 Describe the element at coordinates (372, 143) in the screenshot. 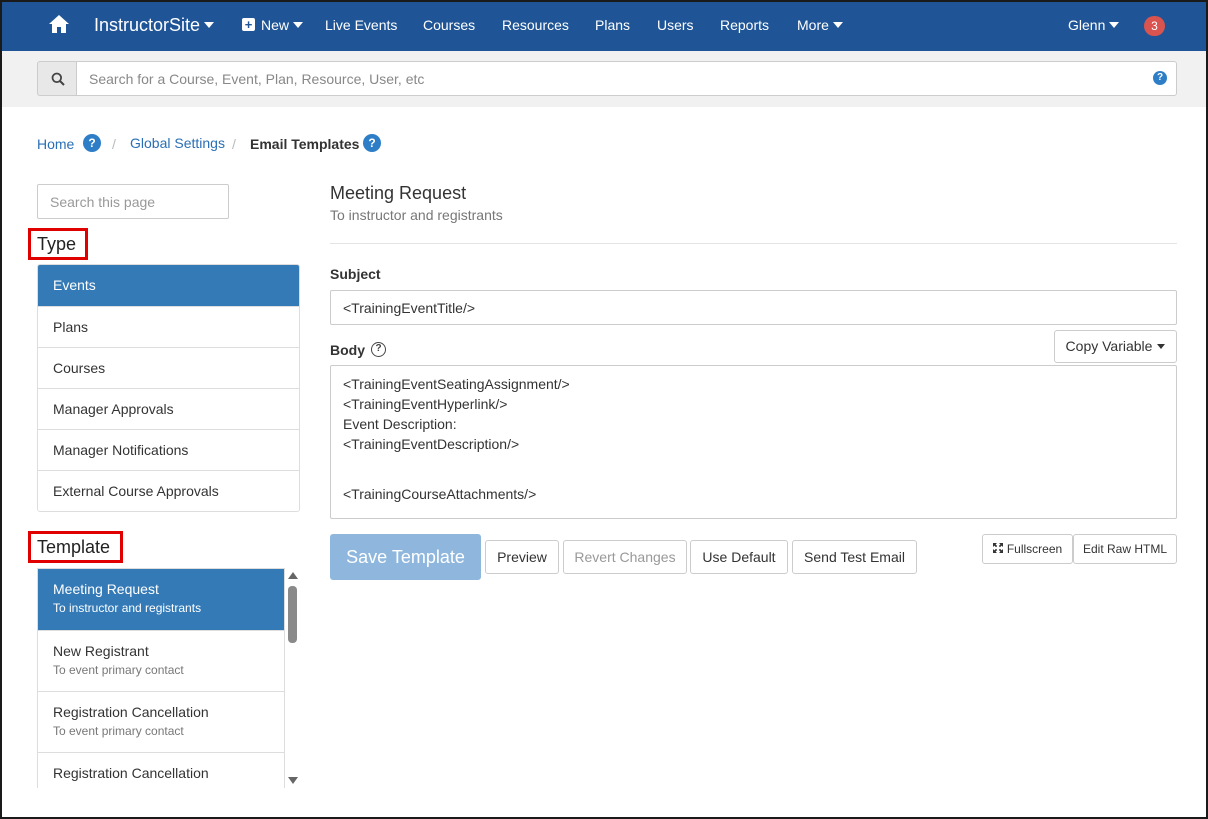

I see `page-help-icon: ?` at that location.